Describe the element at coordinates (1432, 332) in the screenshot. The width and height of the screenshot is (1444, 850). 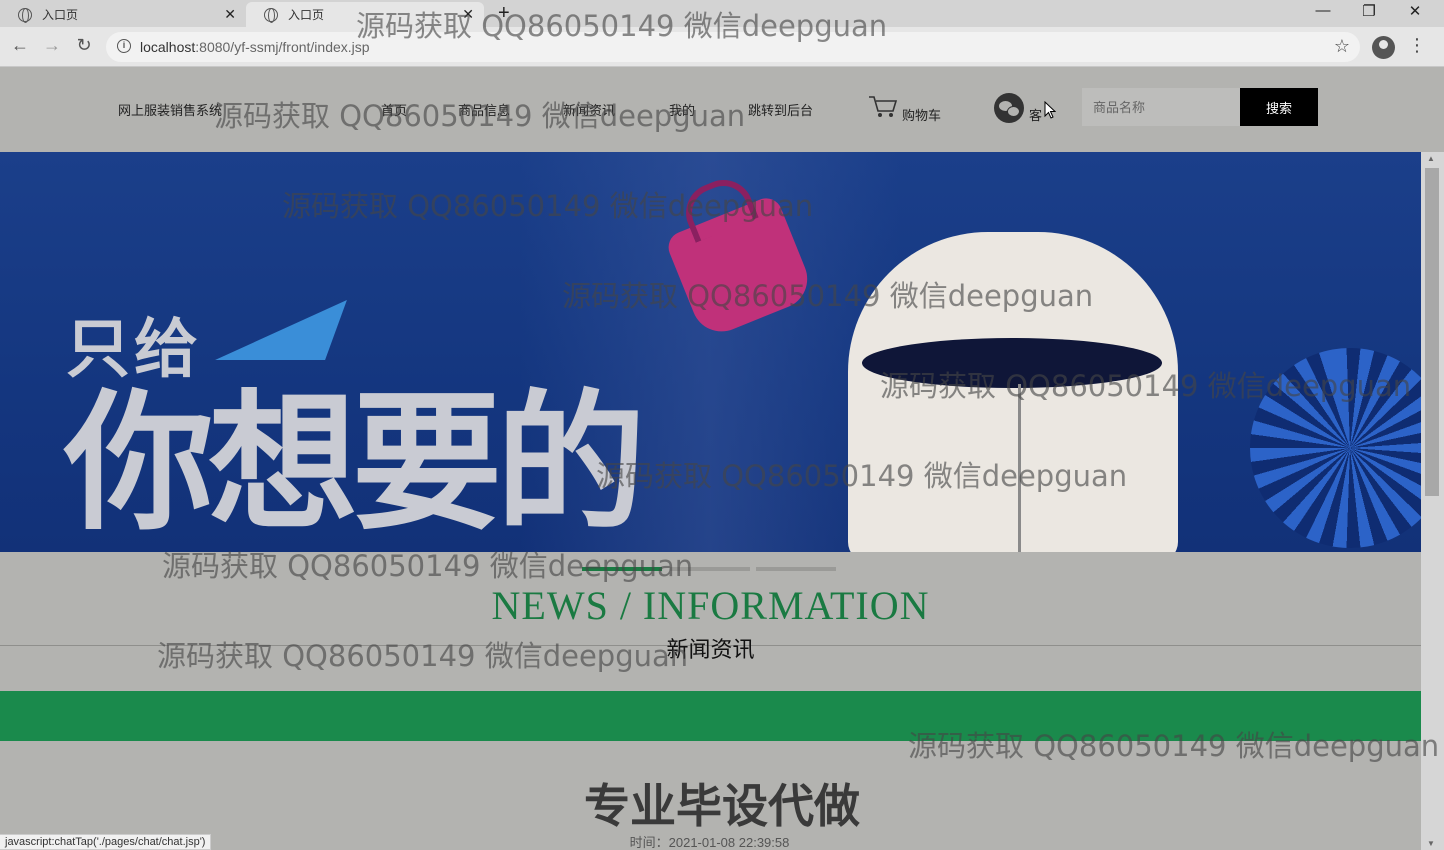
I see `scrollbar-thumb` at that location.